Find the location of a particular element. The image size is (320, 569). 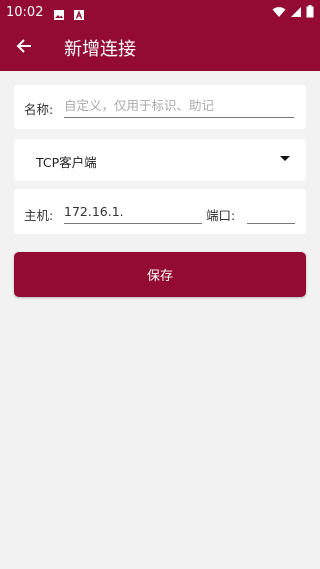

connection-type-value: TCP客户端 is located at coordinates (66, 162).